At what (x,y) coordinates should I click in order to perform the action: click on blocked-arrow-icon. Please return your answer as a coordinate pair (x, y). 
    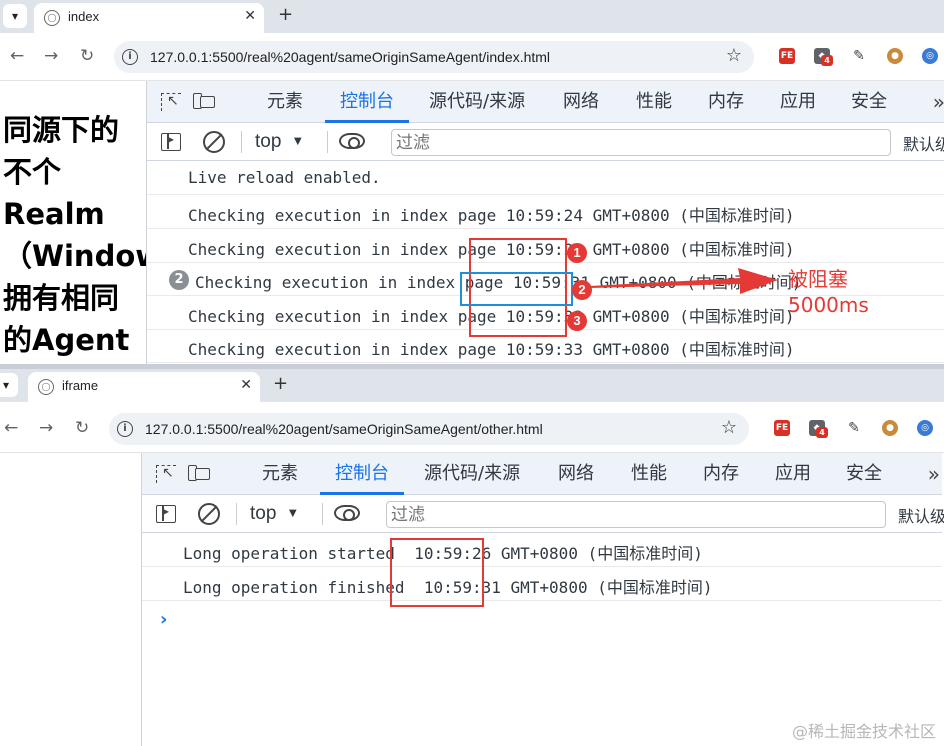
    Looking at the image, I should click on (684, 281).